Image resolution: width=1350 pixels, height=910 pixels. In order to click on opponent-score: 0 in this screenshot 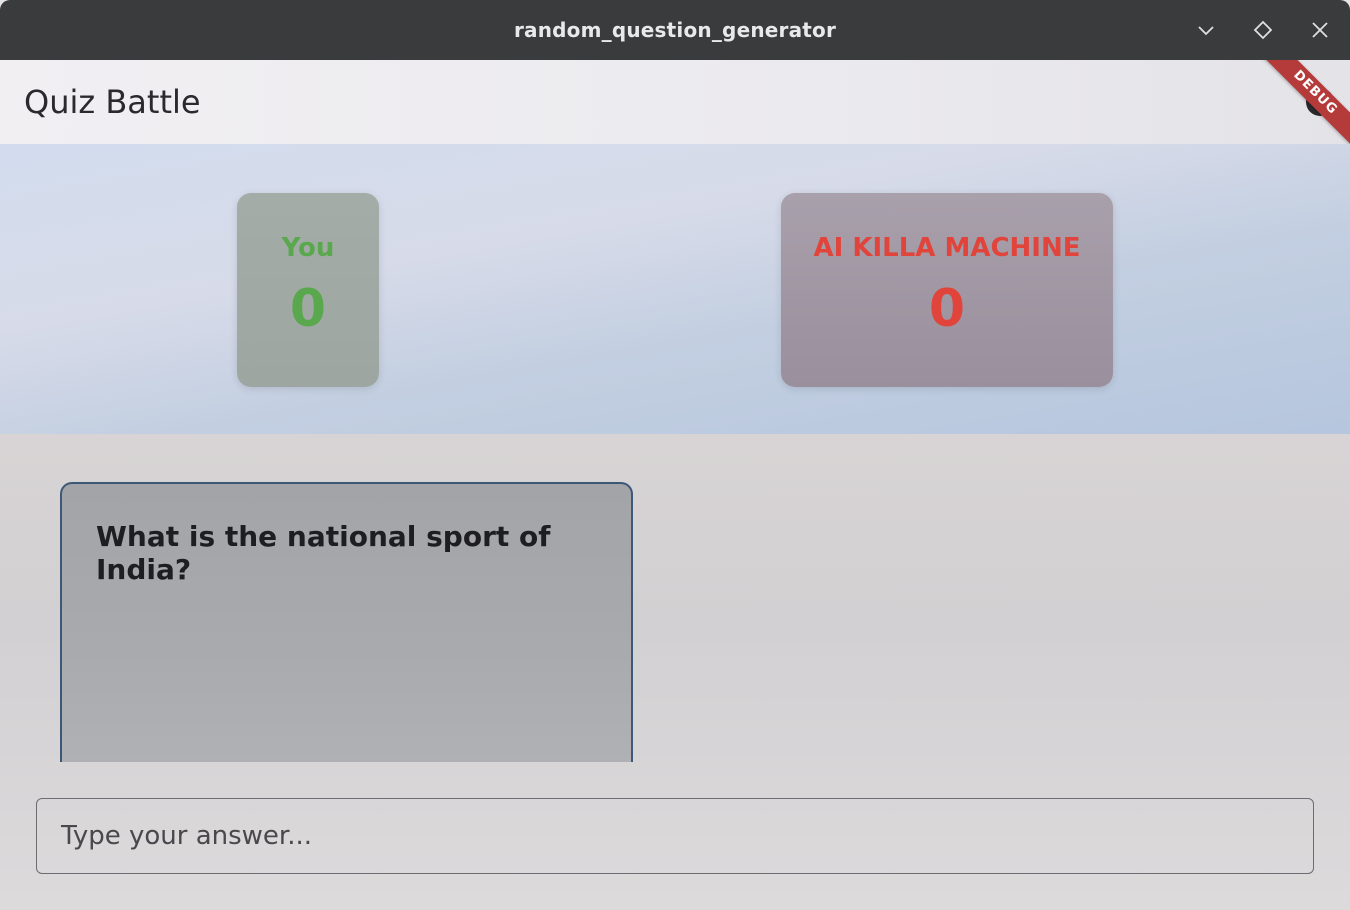, I will do `click(947, 309)`.